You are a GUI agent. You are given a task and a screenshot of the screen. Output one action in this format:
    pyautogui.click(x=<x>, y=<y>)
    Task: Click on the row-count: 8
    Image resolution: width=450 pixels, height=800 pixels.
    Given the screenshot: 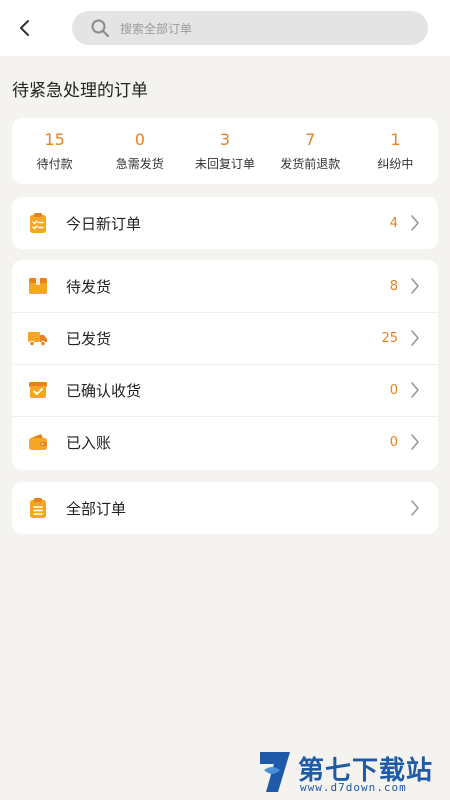 What is the action you would take?
    pyautogui.click(x=393, y=286)
    